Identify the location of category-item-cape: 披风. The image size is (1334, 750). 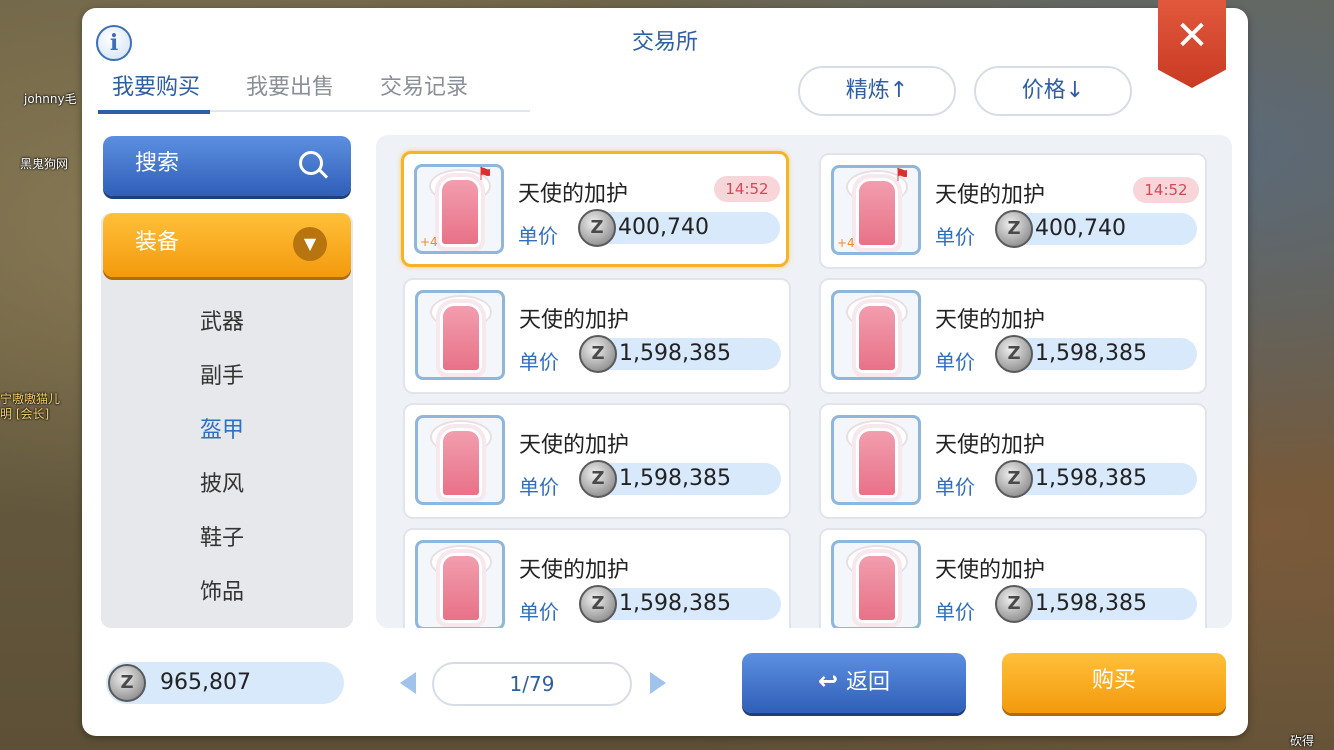
(227, 494).